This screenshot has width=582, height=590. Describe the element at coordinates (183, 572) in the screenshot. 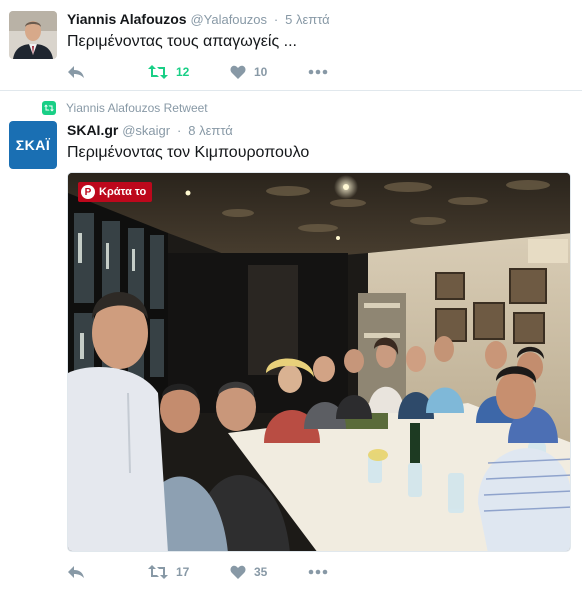

I see `retweet-count: 17` at that location.